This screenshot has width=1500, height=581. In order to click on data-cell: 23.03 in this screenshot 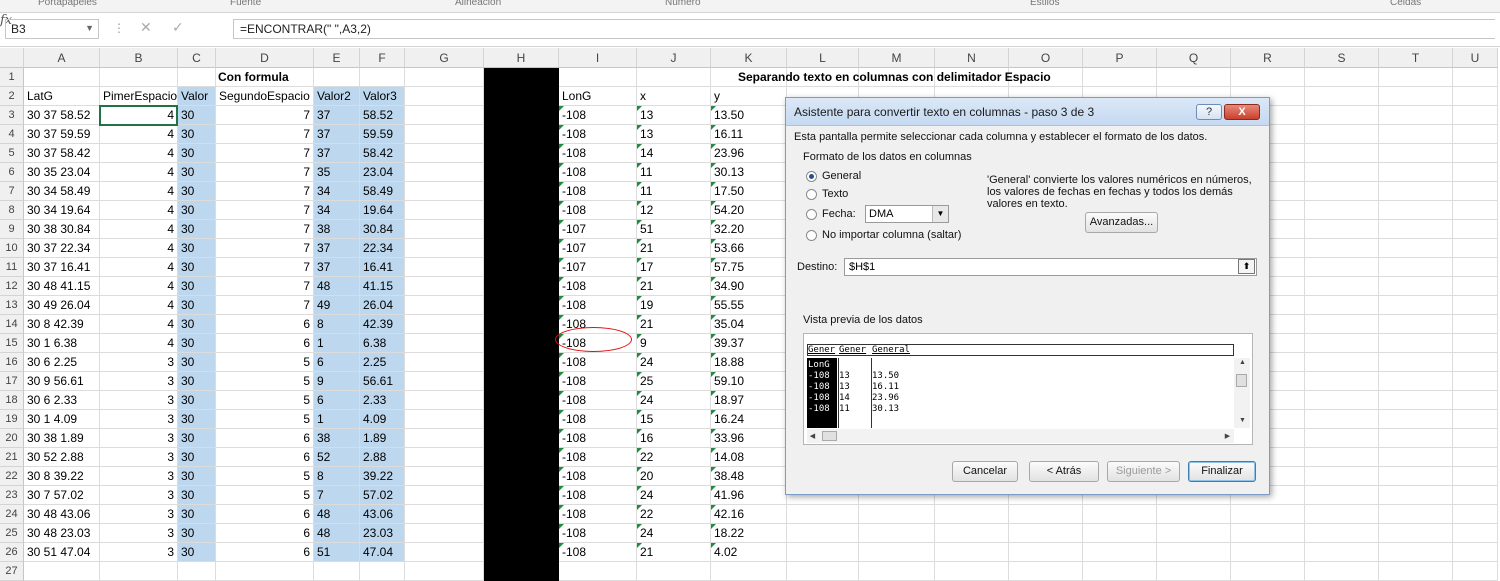, I will do `click(382, 533)`.